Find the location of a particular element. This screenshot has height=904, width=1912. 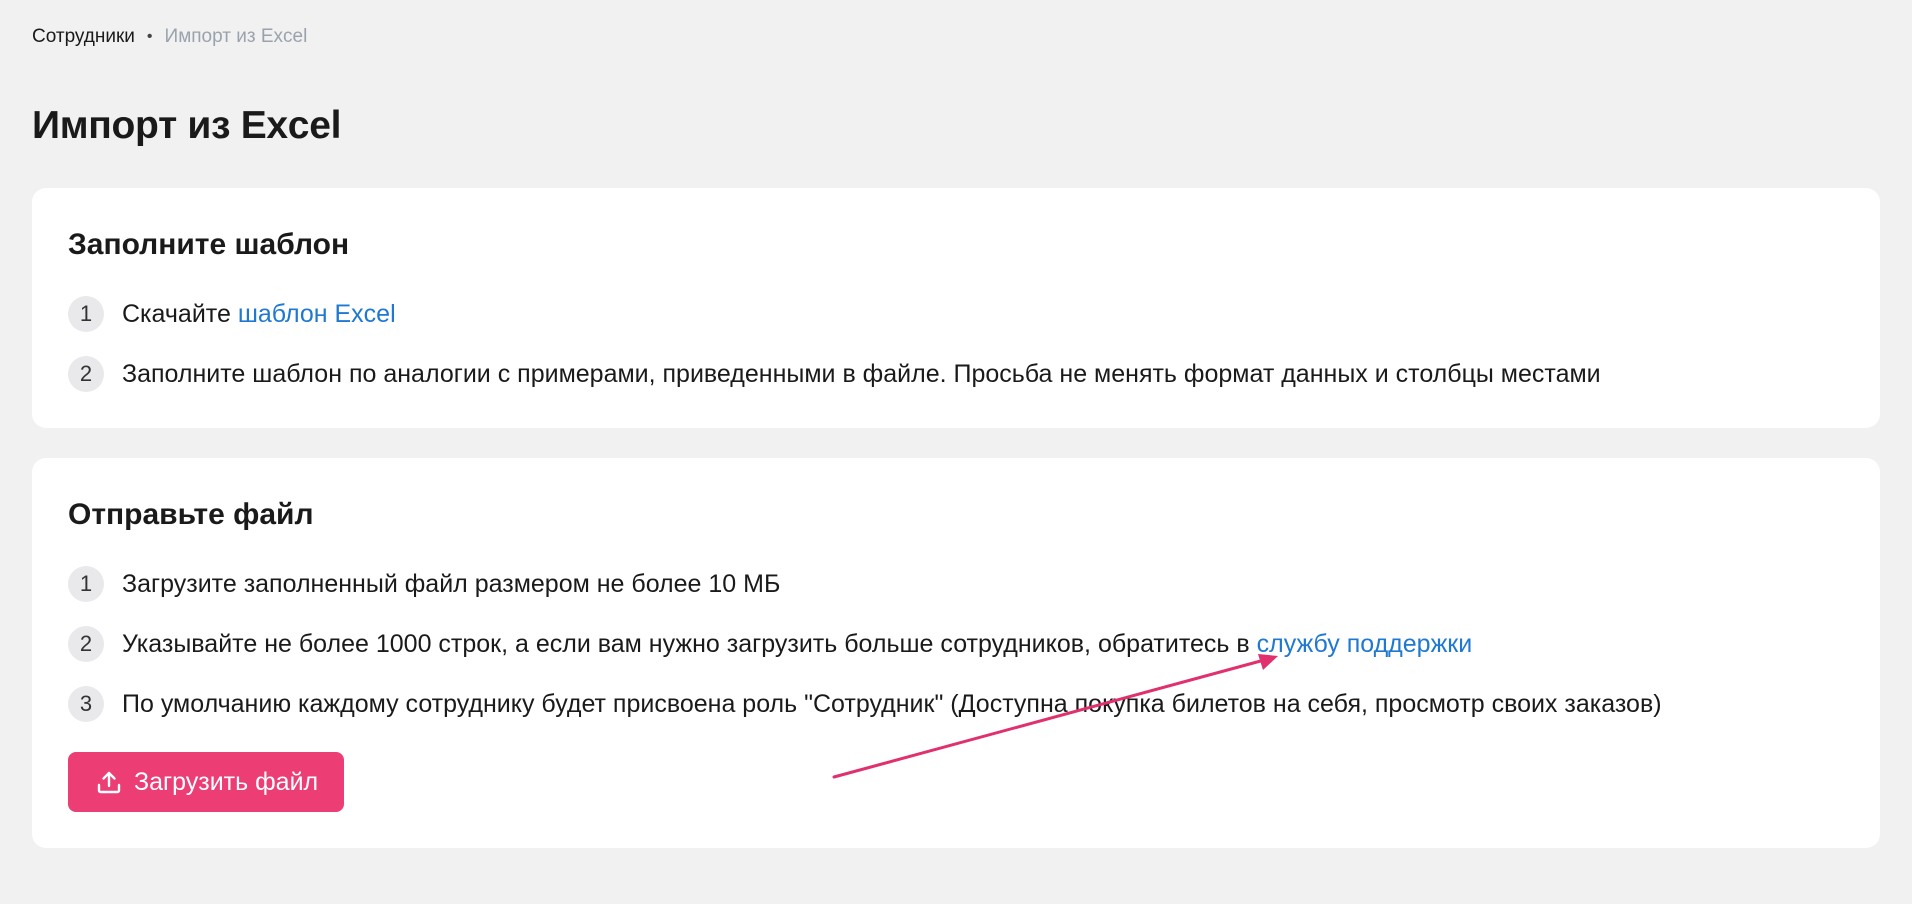

page-title: Импорт из Excel is located at coordinates (187, 125).